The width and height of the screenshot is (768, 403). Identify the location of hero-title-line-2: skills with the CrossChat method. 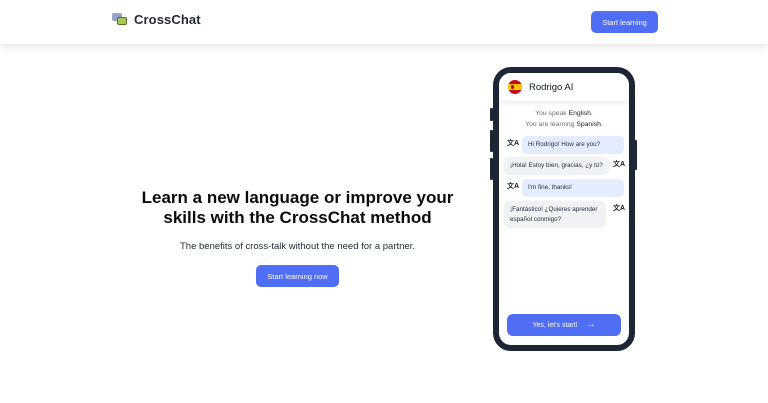
(297, 217).